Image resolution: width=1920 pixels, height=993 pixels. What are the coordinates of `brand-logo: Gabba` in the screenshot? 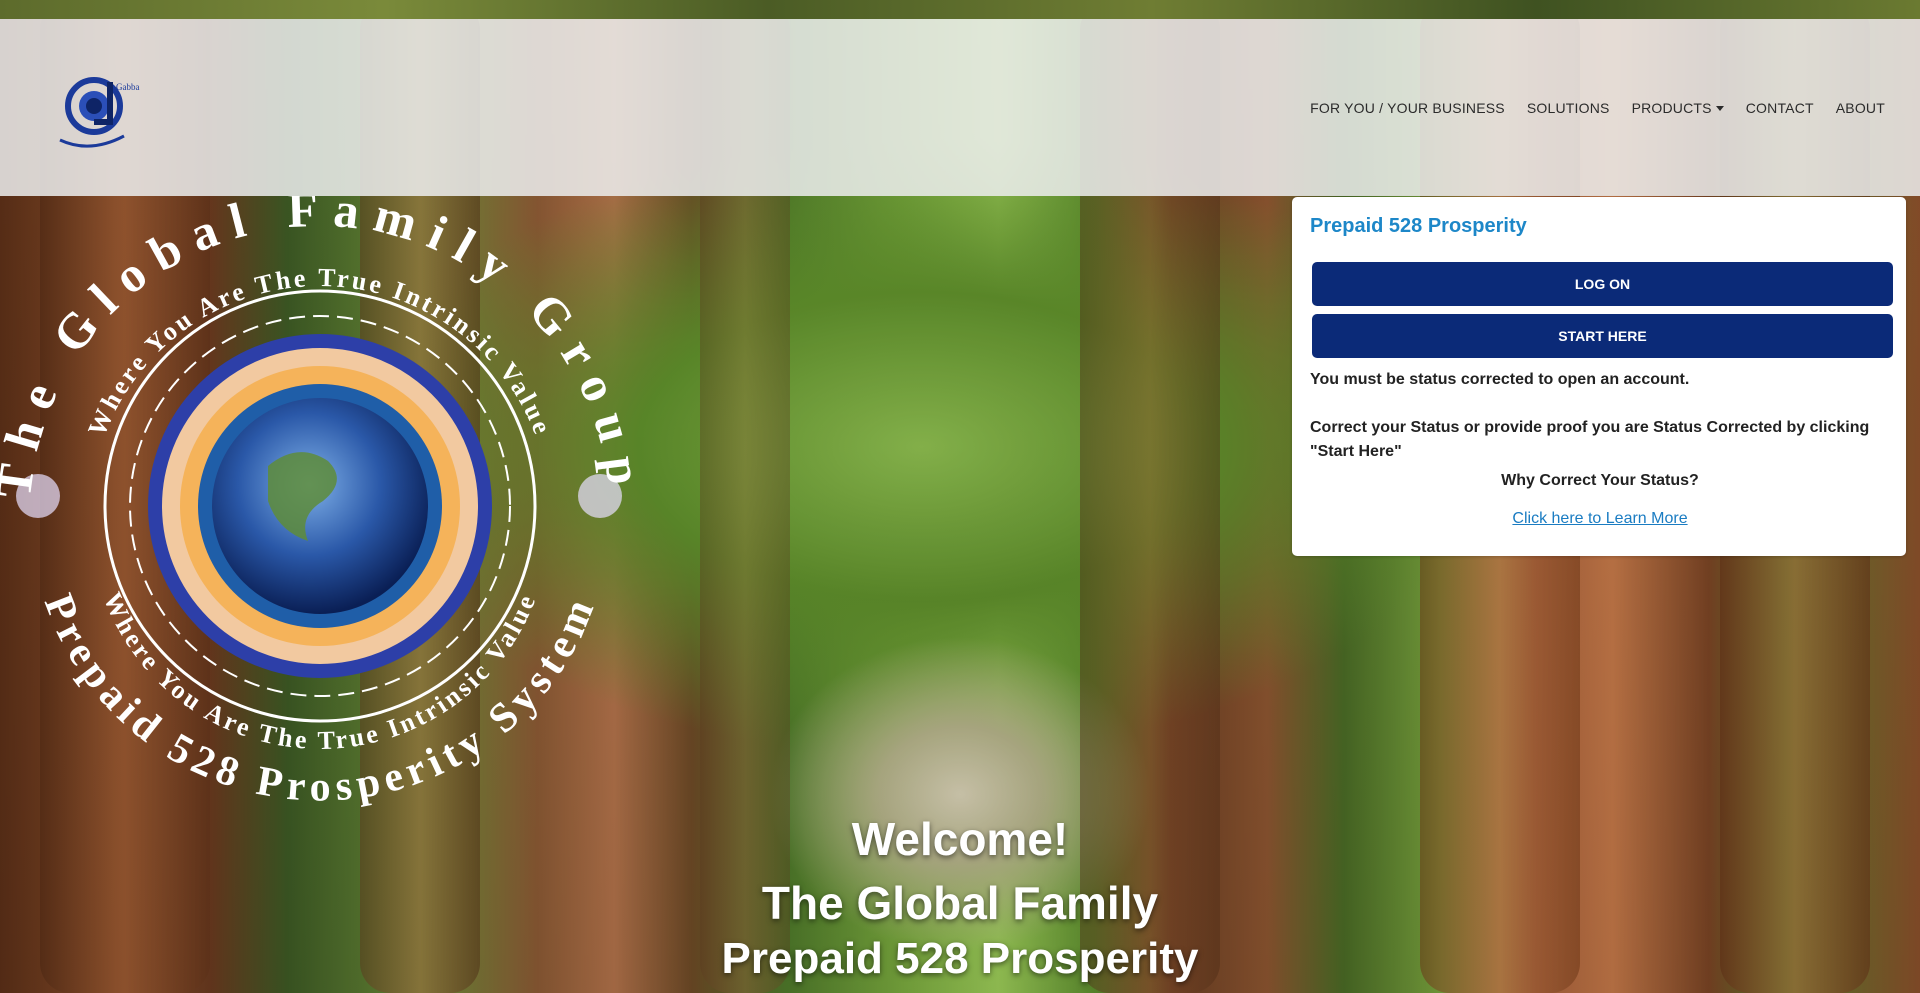 It's located at (96, 108).